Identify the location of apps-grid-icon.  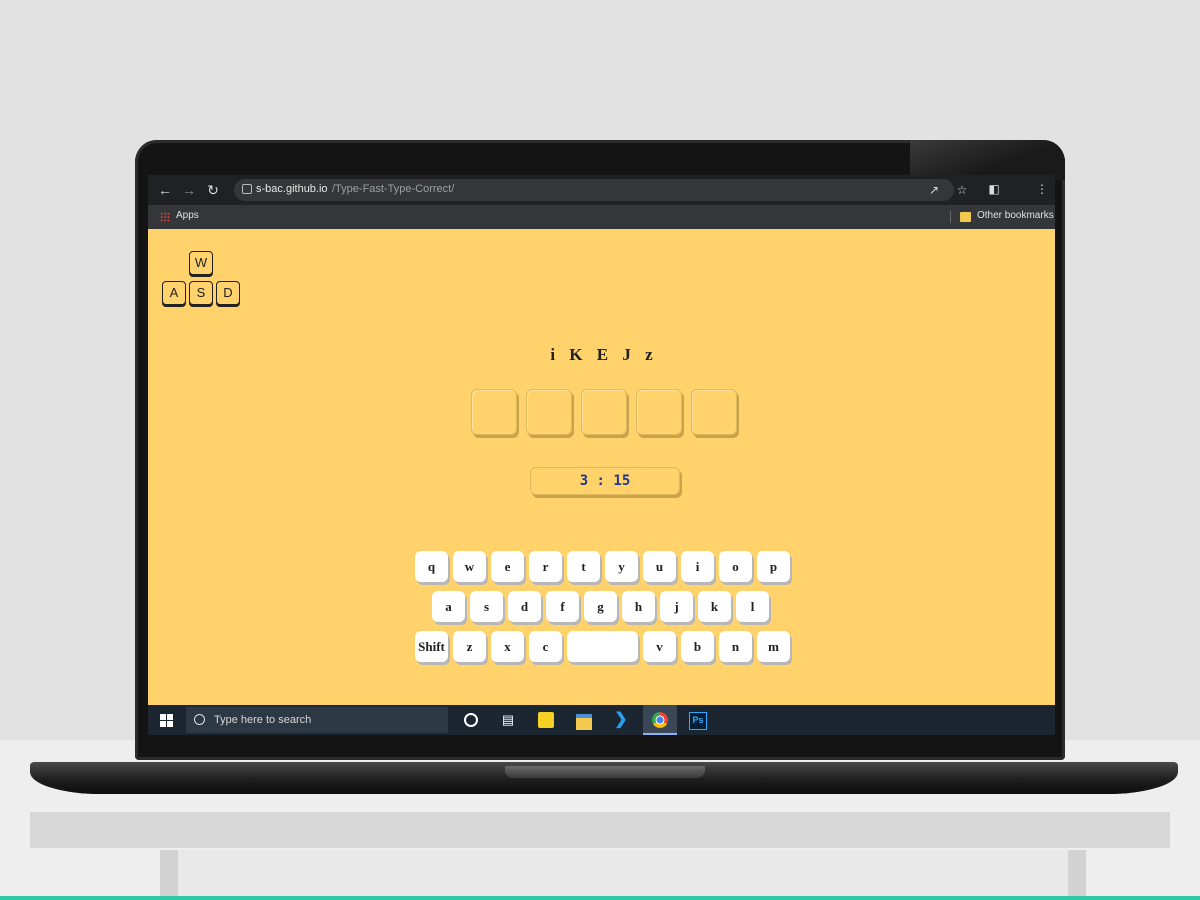
(165, 217).